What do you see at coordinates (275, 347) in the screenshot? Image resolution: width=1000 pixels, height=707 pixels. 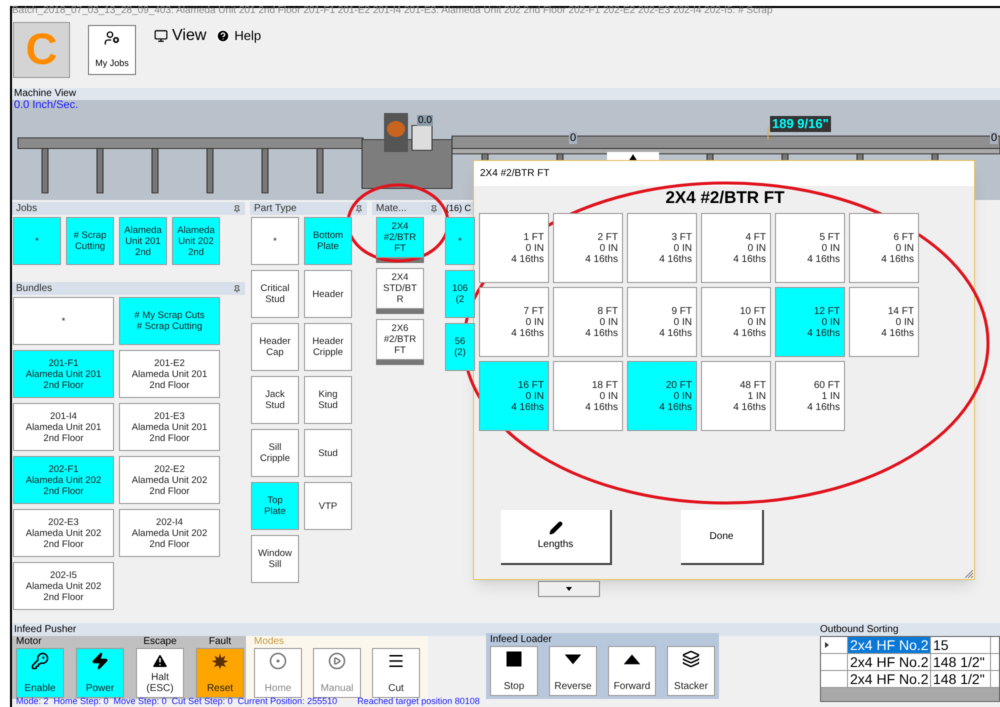 I see `filter-tile: Header Cap` at bounding box center [275, 347].